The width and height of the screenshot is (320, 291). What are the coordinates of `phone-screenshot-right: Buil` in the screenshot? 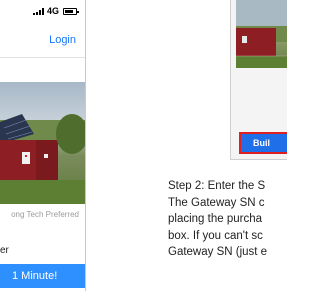 It's located at (258, 80).